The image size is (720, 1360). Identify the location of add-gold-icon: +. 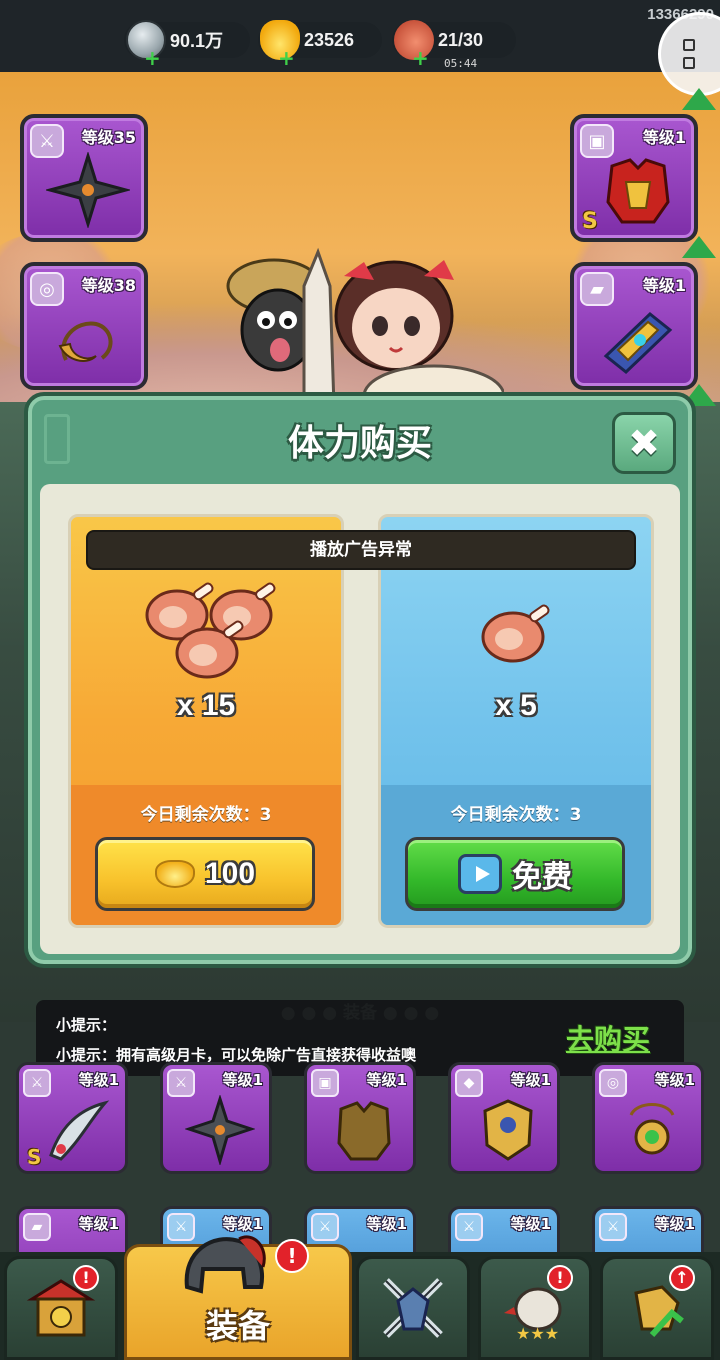
(286, 58).